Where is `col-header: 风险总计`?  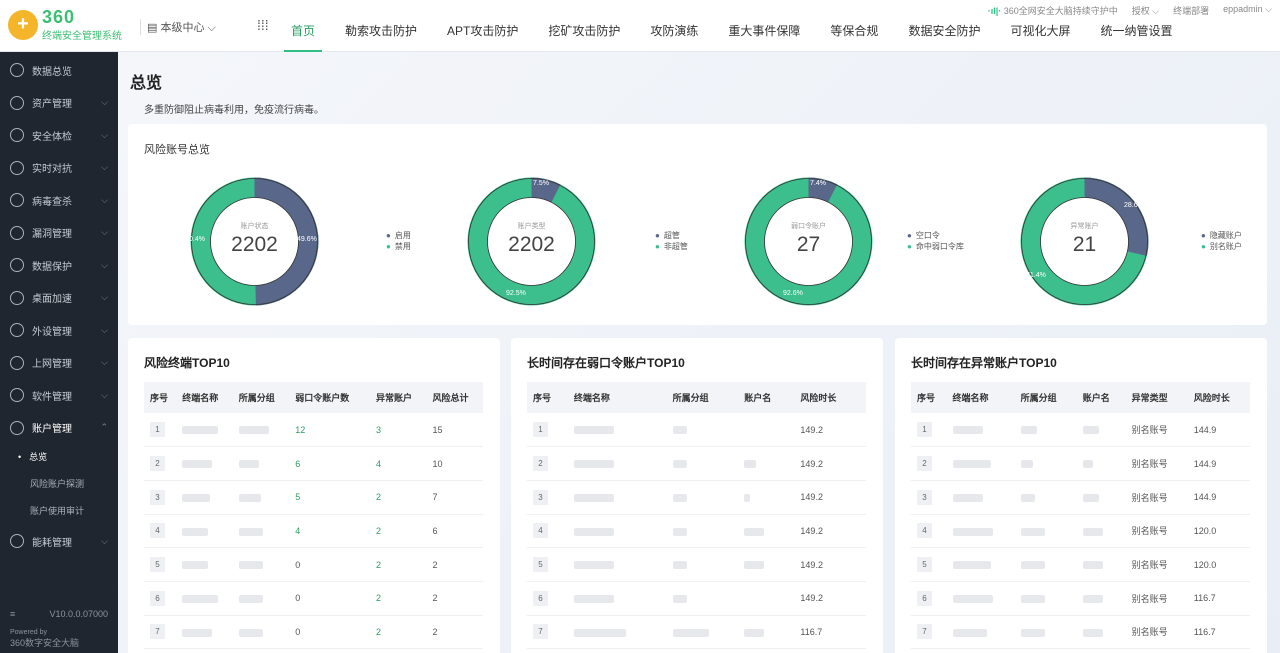 col-header: 风险总计 is located at coordinates (454, 397).